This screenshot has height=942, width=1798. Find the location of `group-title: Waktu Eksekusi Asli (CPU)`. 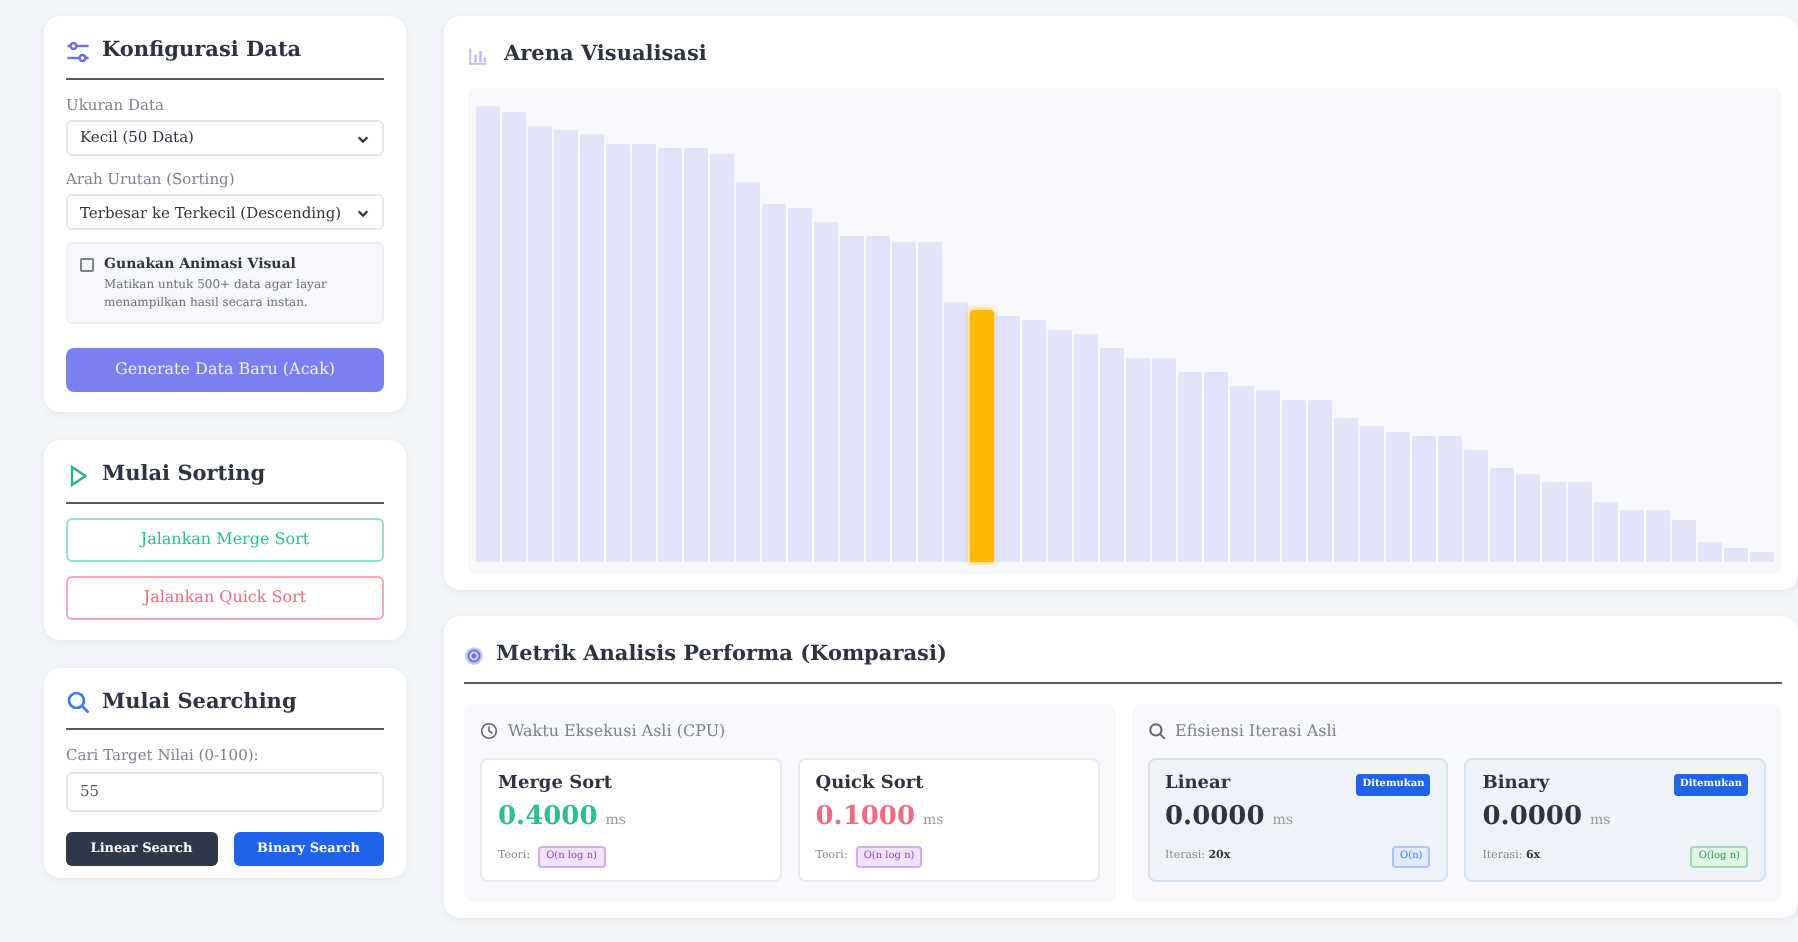

group-title: Waktu Eksekusi Asli (CPU) is located at coordinates (617, 731).